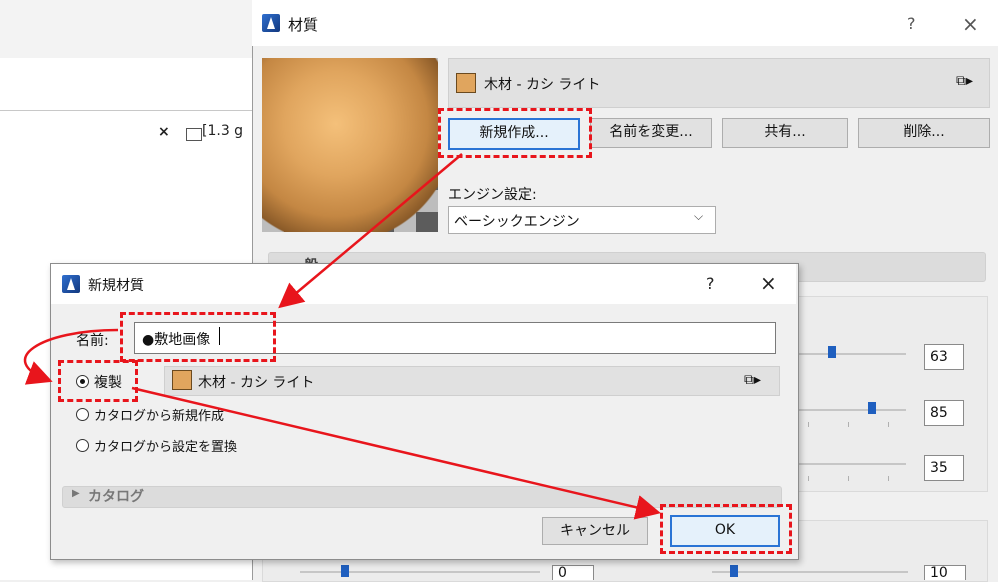  I want to click on arrow-duplicate-to-ok, so click(396, 453).